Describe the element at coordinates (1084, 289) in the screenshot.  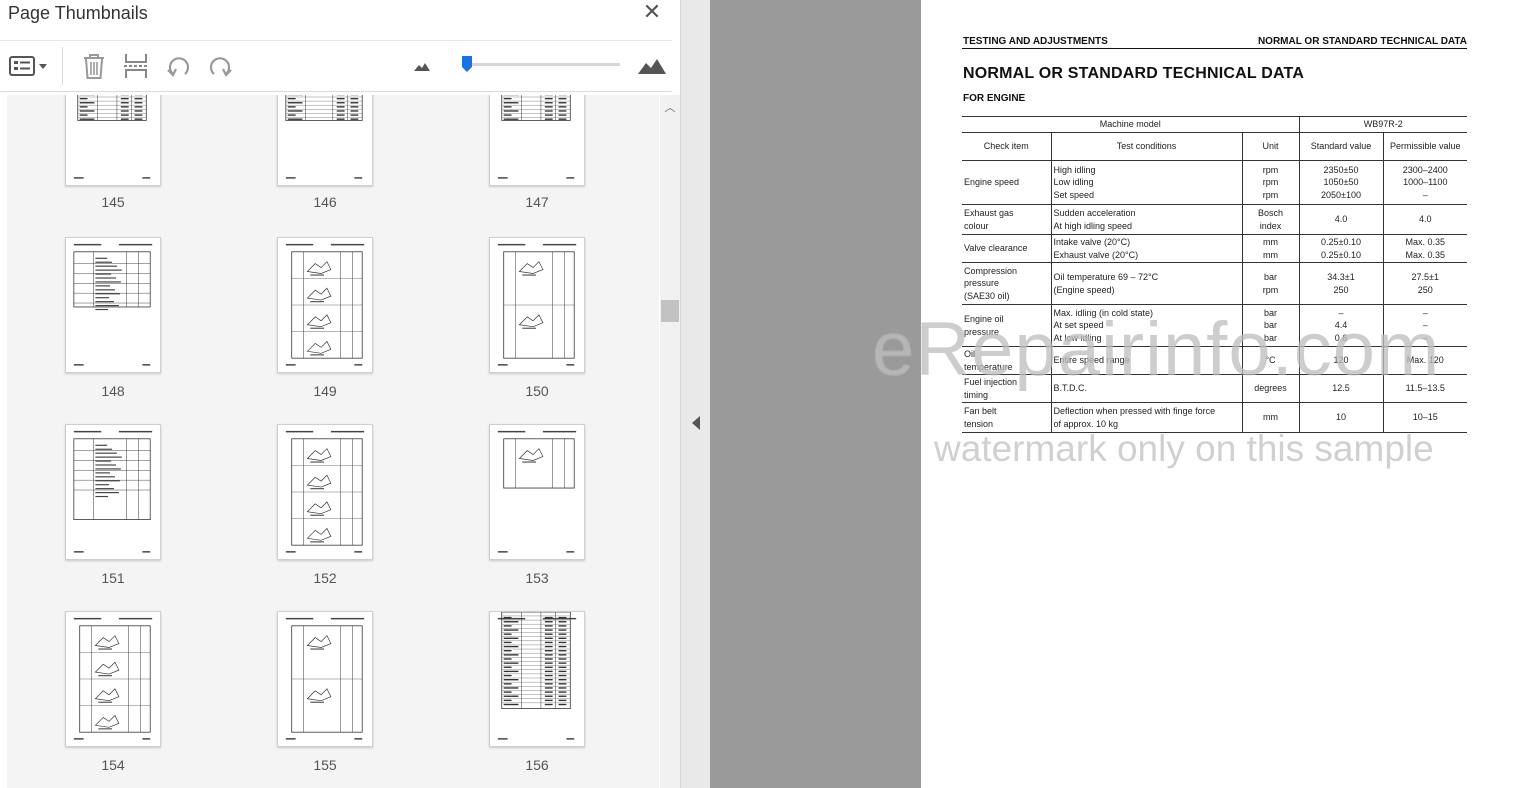
I see `cell-line: (Engine speed)` at that location.